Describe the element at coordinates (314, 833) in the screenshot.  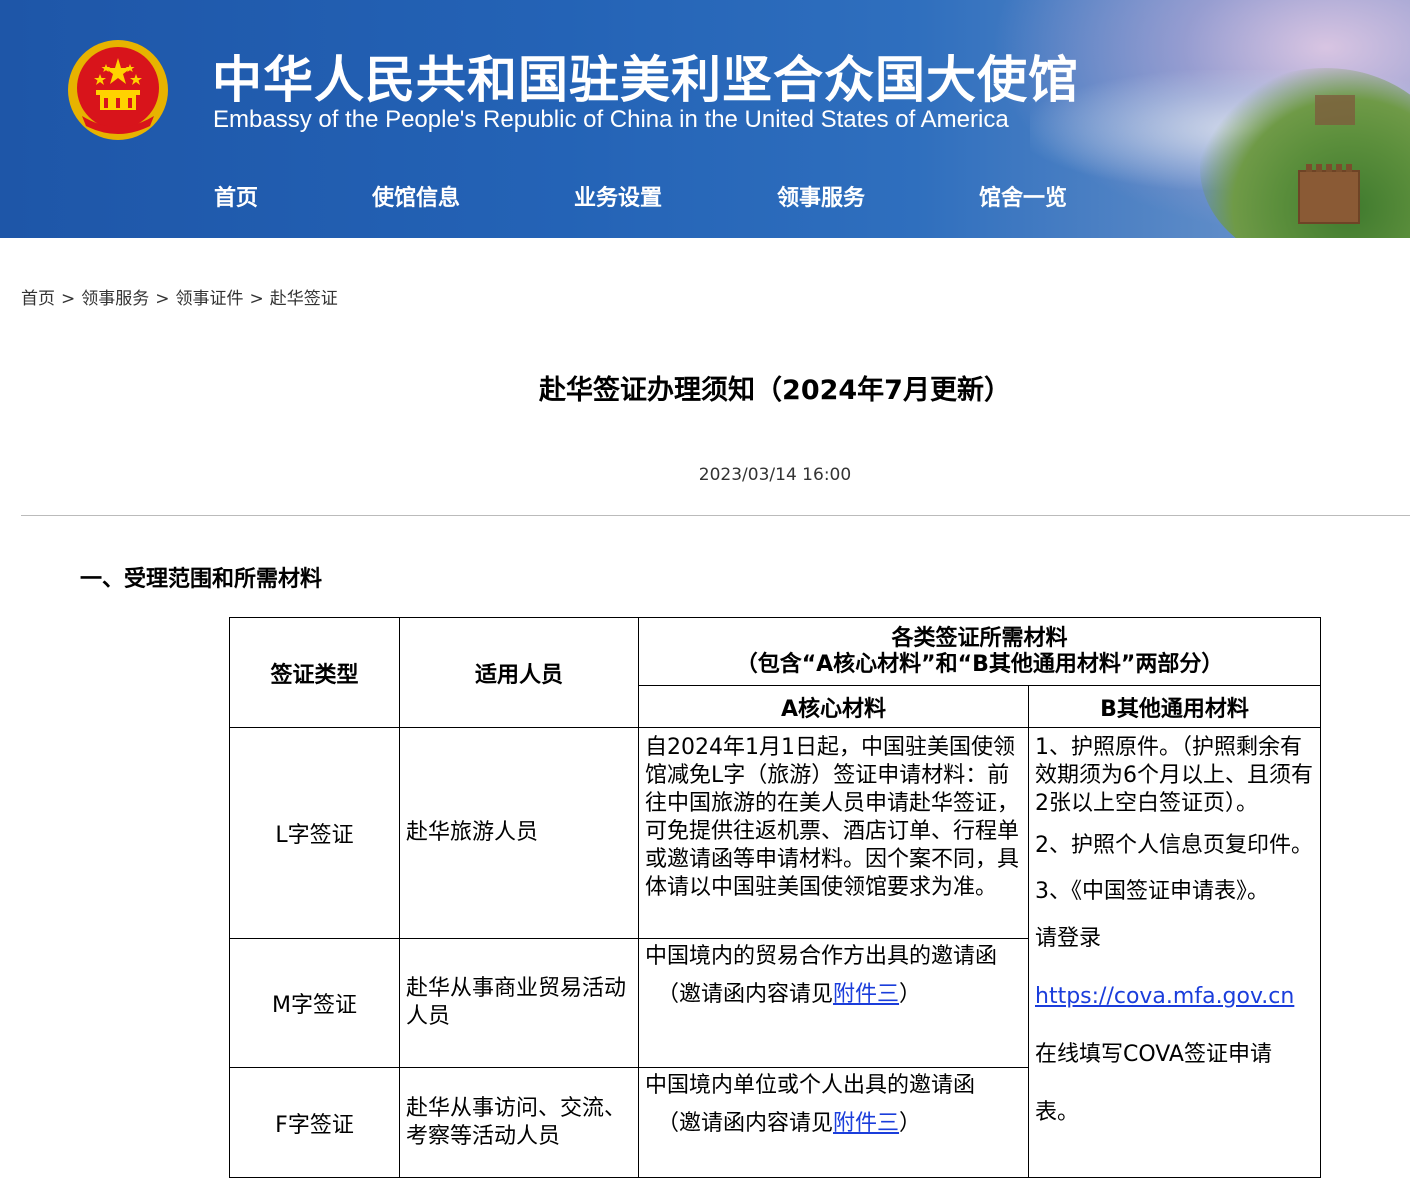
I see `visa-type-cell: L字签证` at that location.